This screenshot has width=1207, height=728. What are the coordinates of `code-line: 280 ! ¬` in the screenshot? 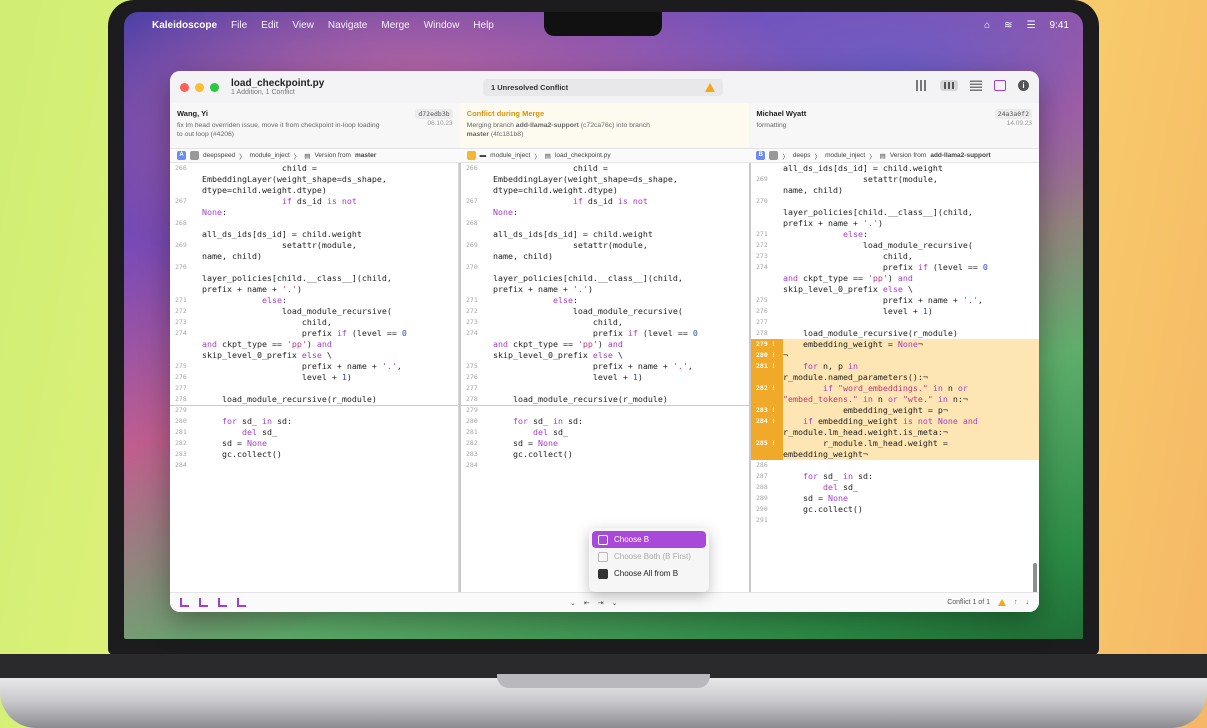 It's located at (895, 355).